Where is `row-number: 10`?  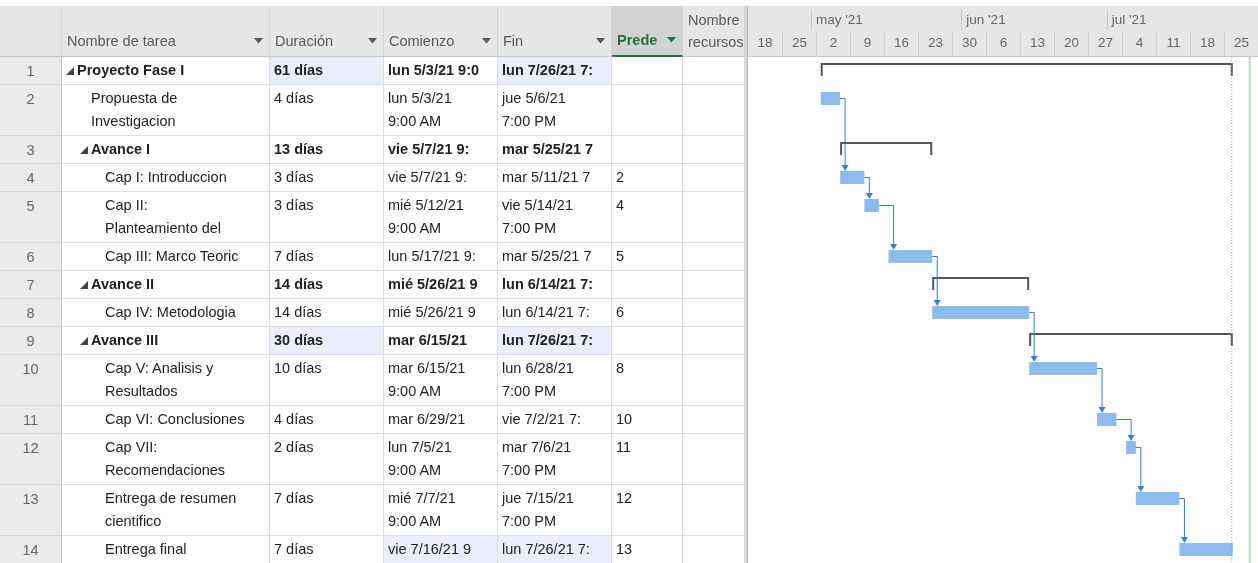 row-number: 10 is located at coordinates (31, 380).